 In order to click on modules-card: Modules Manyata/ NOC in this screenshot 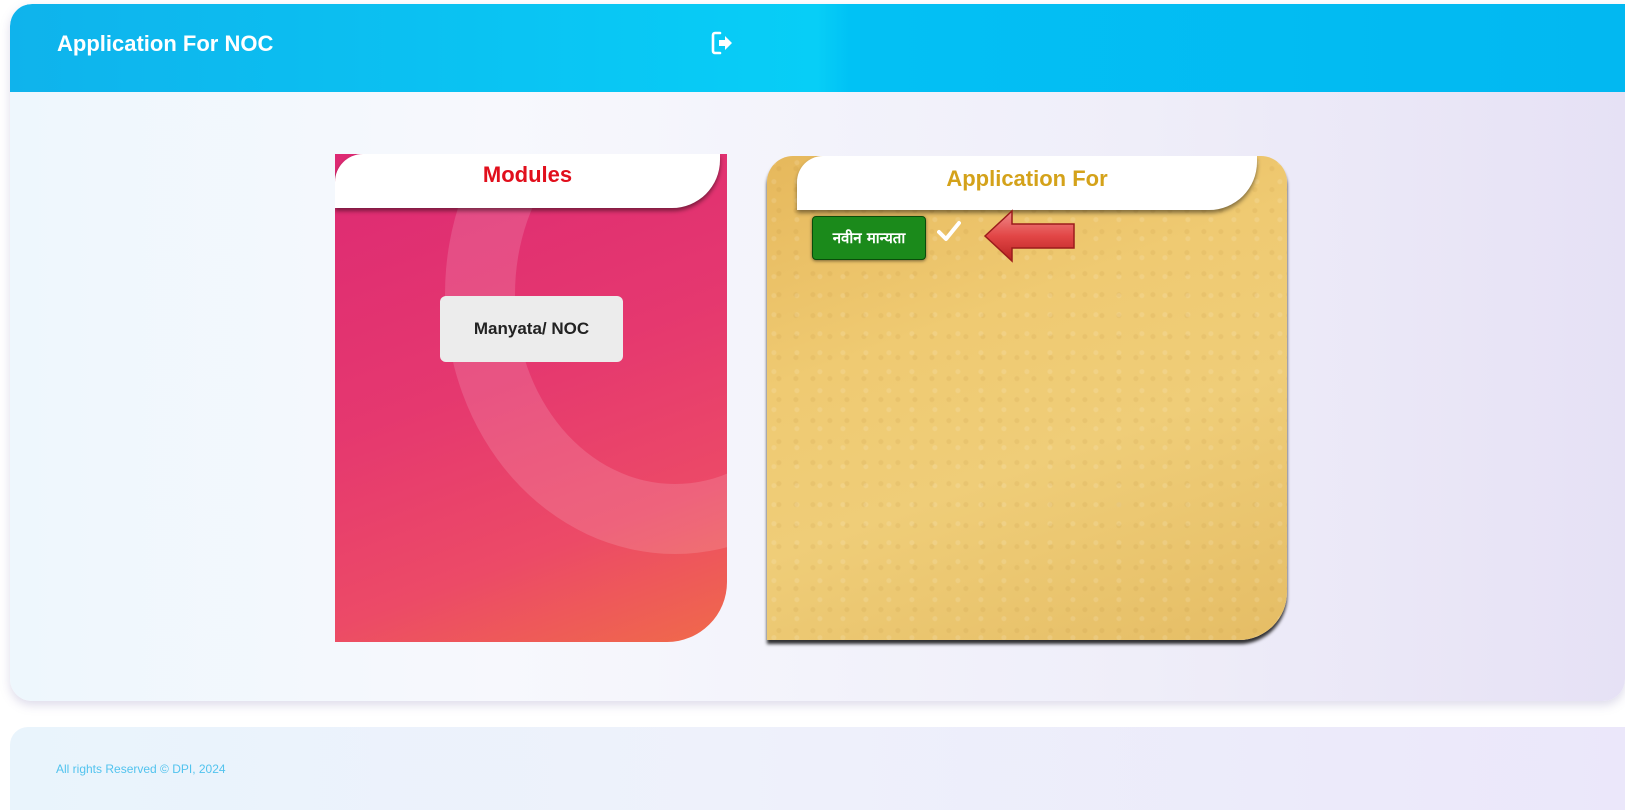, I will do `click(531, 398)`.